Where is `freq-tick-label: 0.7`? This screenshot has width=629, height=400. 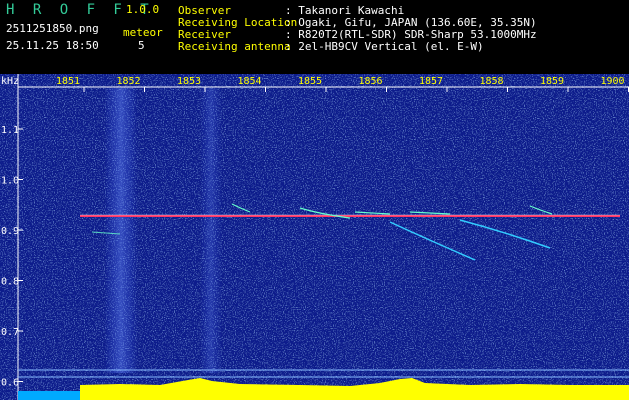 freq-tick-label: 0.7 is located at coordinates (10, 332).